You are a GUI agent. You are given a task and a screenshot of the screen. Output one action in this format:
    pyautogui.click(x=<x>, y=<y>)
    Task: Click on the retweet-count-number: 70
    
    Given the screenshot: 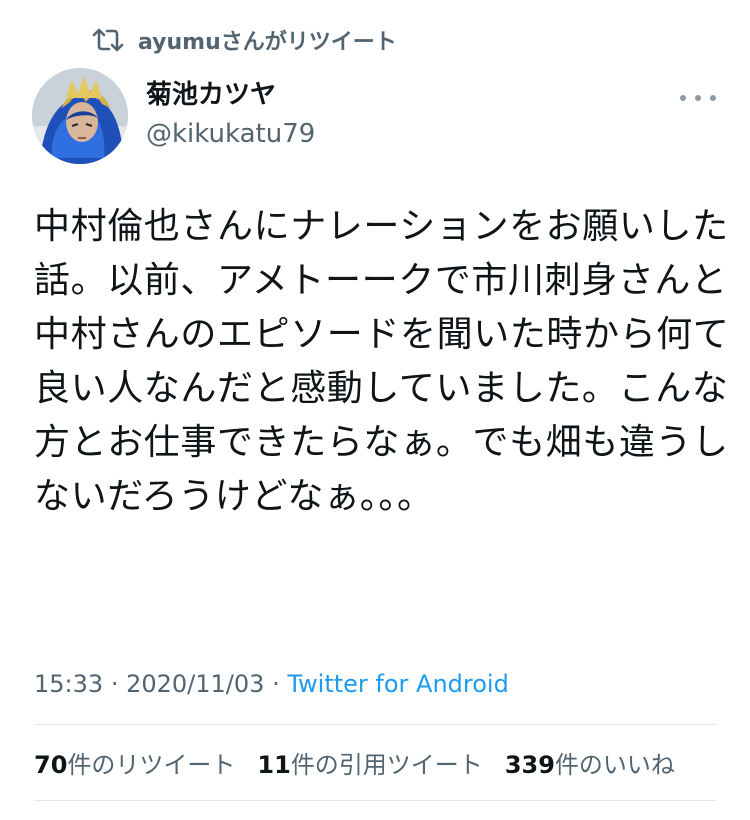 What is the action you would take?
    pyautogui.click(x=51, y=764)
    